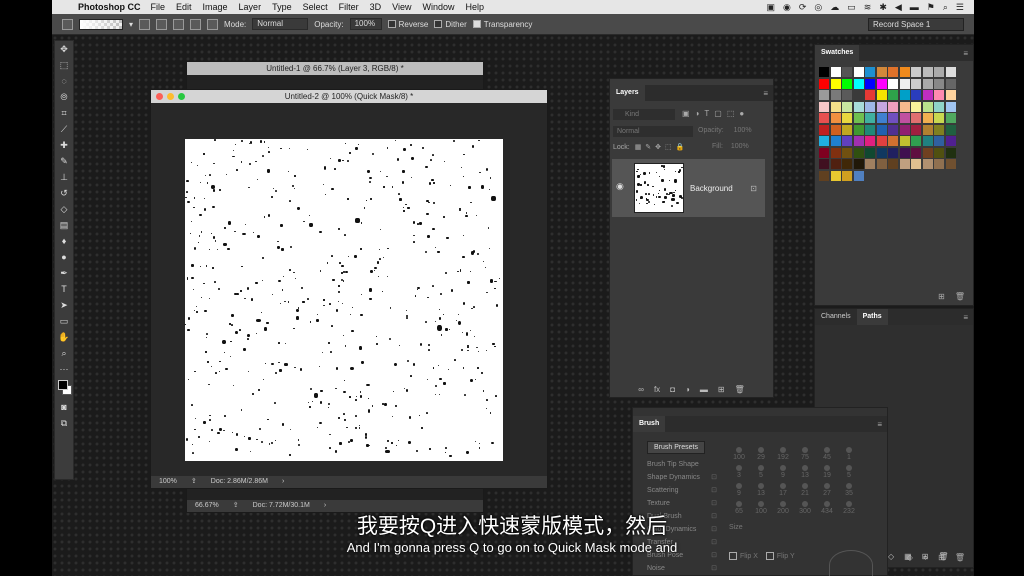 The image size is (1024, 576). I want to click on tab-channels: Channels, so click(836, 317).